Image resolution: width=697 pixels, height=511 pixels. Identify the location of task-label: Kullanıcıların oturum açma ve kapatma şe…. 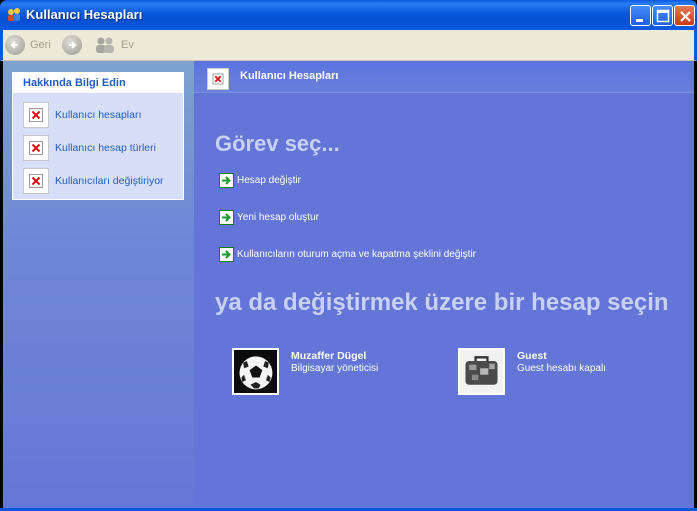
(356, 254).